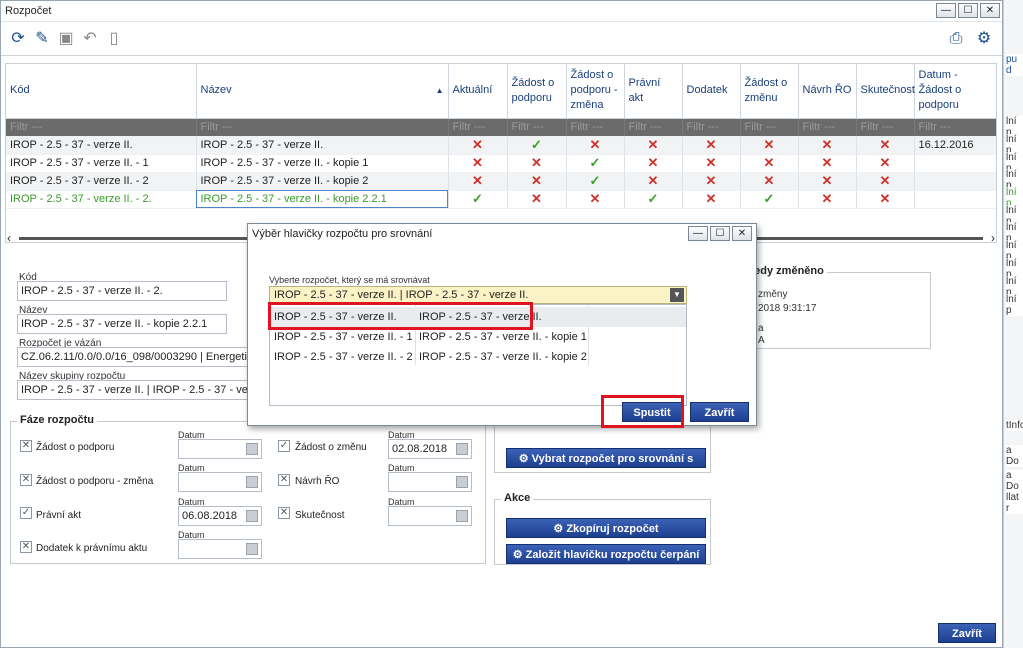  What do you see at coordinates (18, 39) in the screenshot?
I see `refresh-icon: ⟳` at bounding box center [18, 39].